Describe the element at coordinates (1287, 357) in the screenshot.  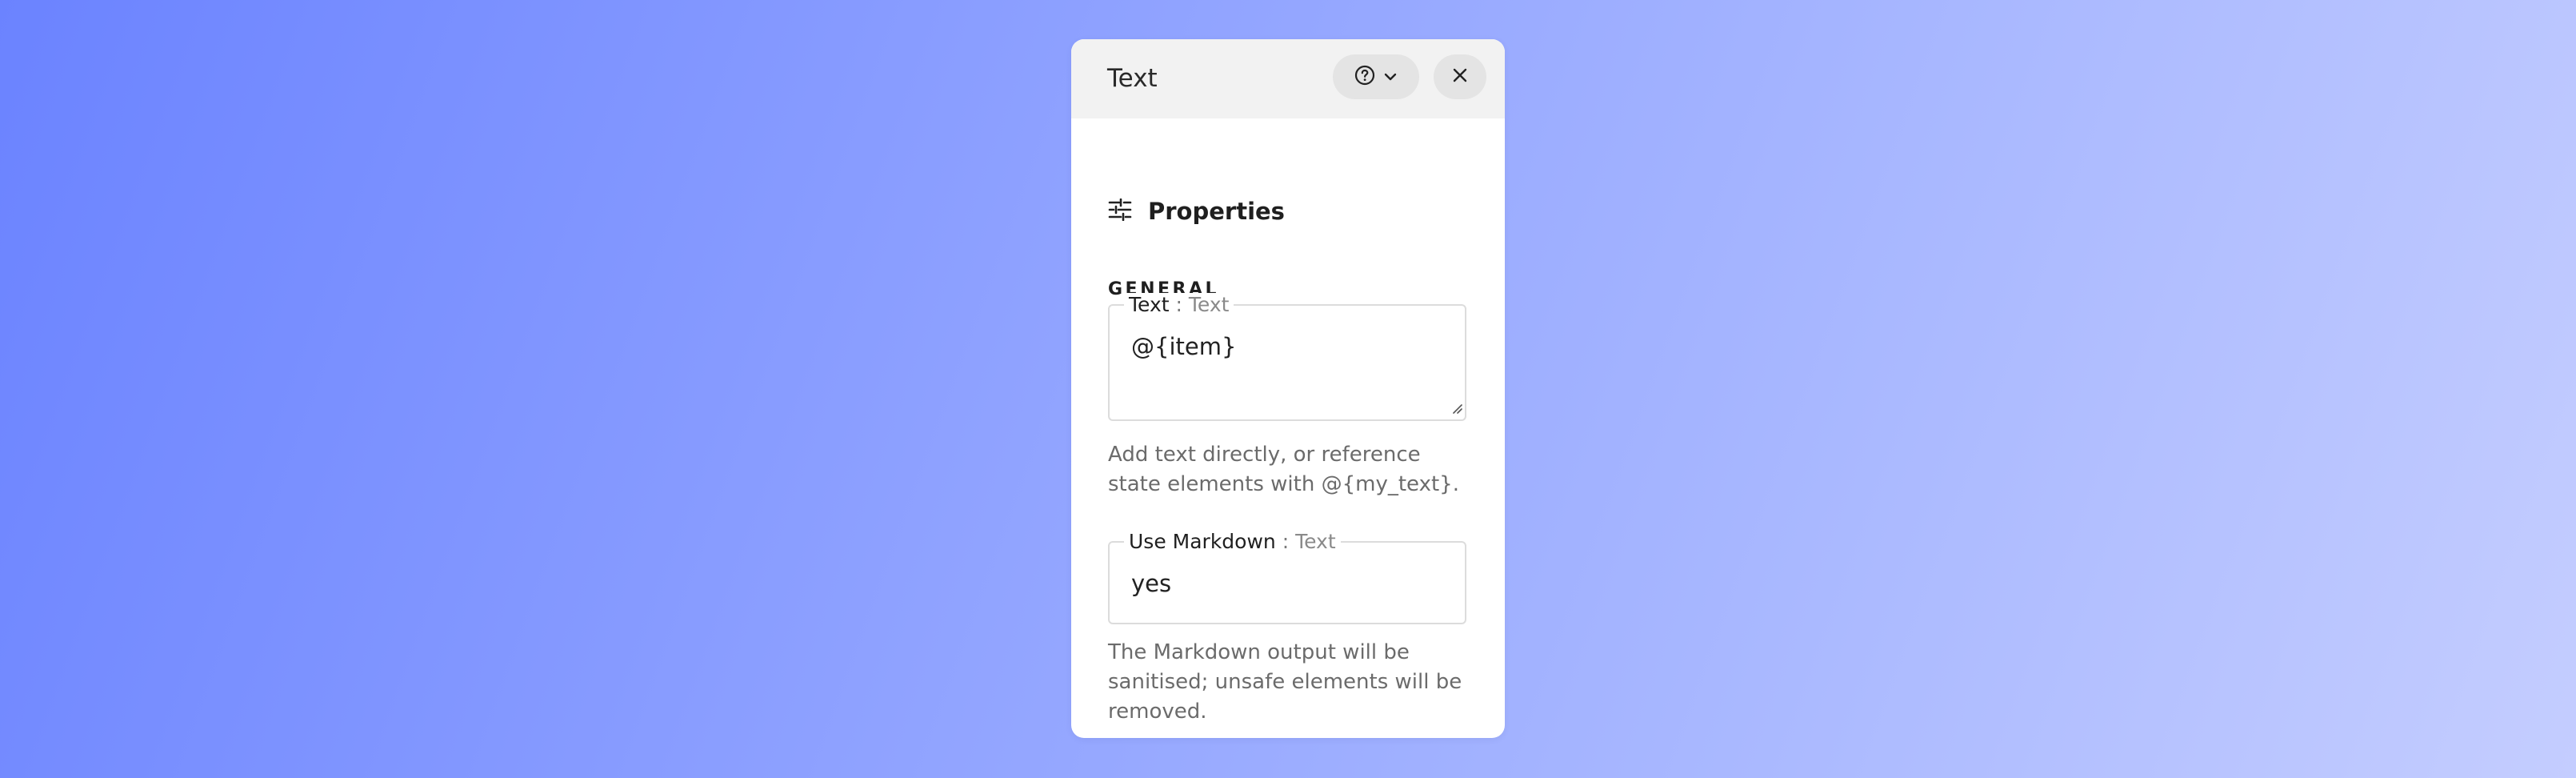
I see `text-field: Text : Text @{item}` at that location.